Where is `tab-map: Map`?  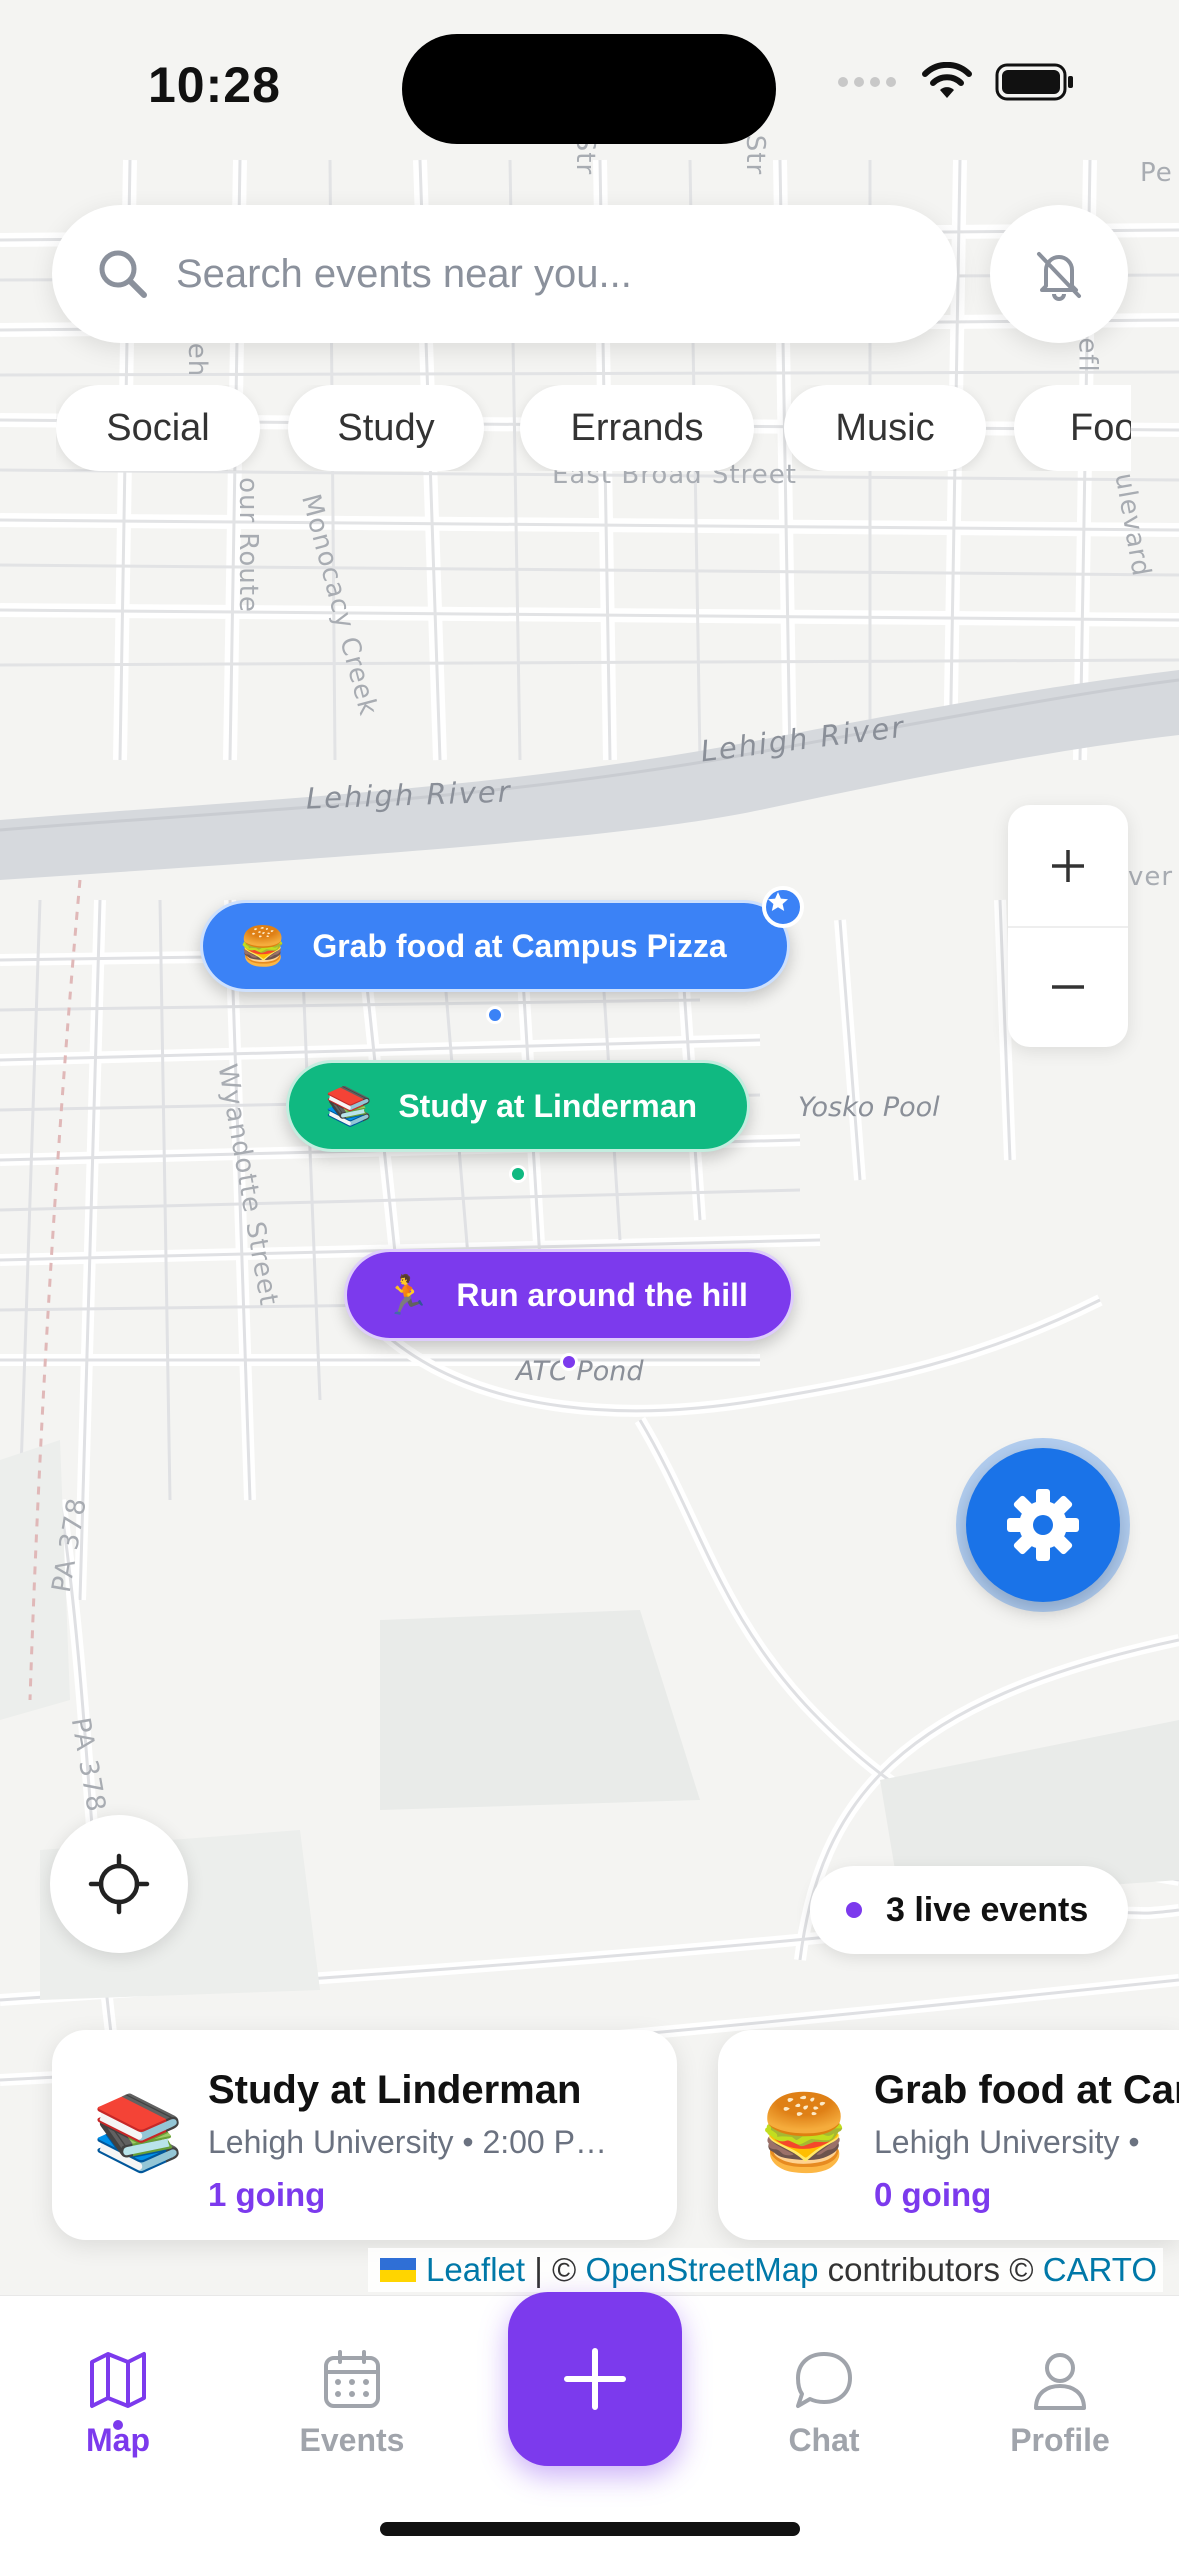
tab-map: Map is located at coordinates (118, 2403).